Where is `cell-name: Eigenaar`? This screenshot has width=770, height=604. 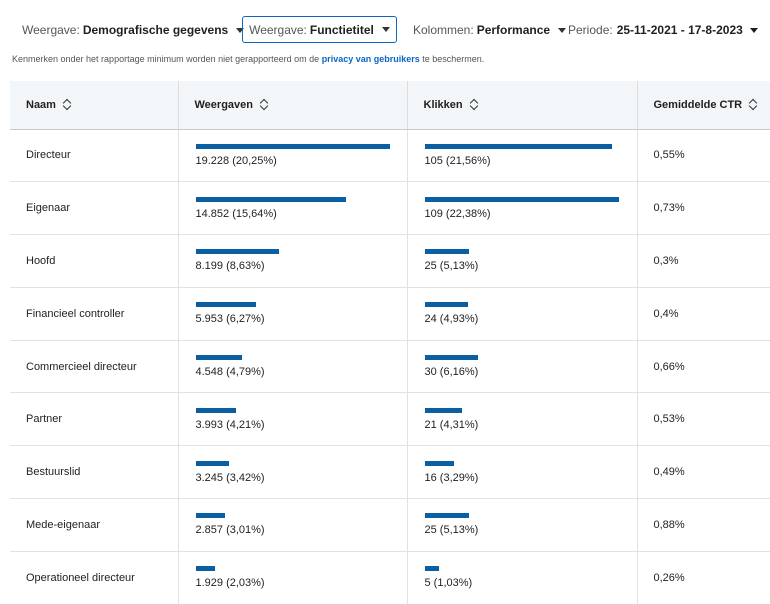 cell-name: Eigenaar is located at coordinates (94, 208).